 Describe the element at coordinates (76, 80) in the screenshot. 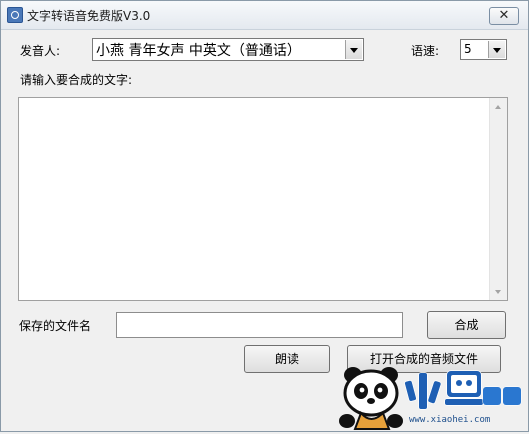

I see `text-input-label: 请输入要合成的文字:` at that location.